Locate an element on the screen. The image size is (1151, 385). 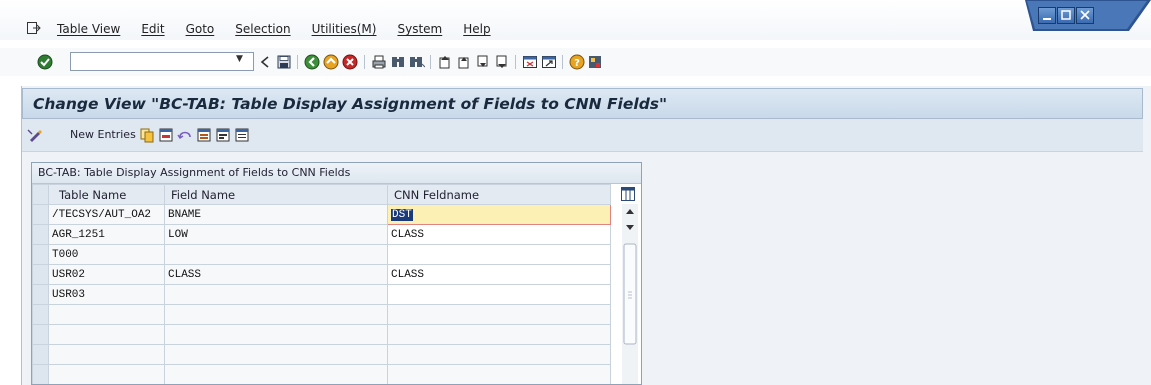
system-toolbar: ▼ ? is located at coordinates (575, 62).